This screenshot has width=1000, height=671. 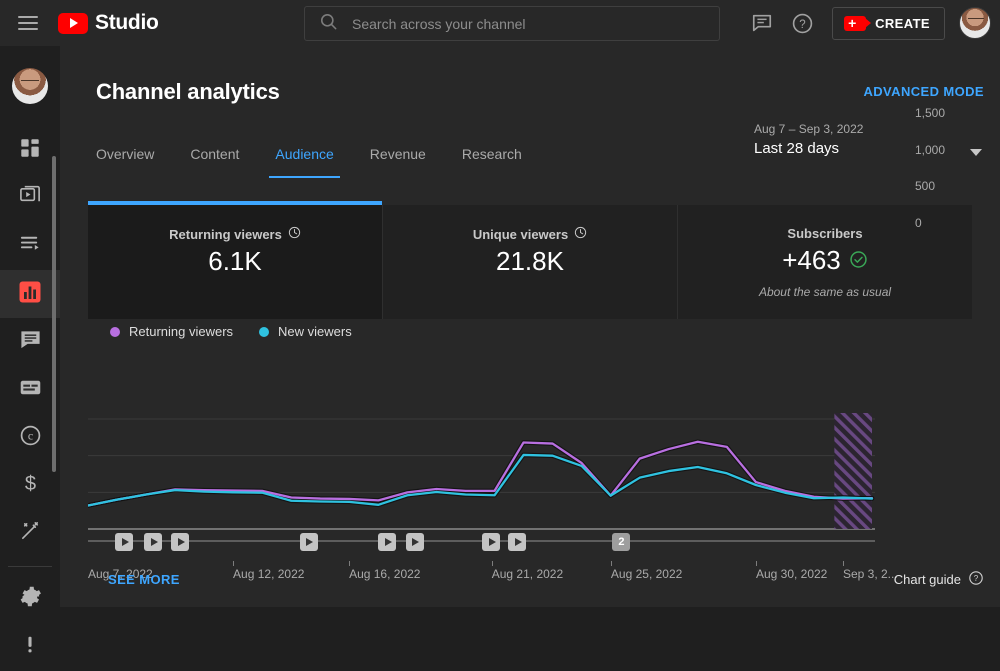 What do you see at coordinates (30, 294) in the screenshot?
I see `sidebar-item-analytics` at bounding box center [30, 294].